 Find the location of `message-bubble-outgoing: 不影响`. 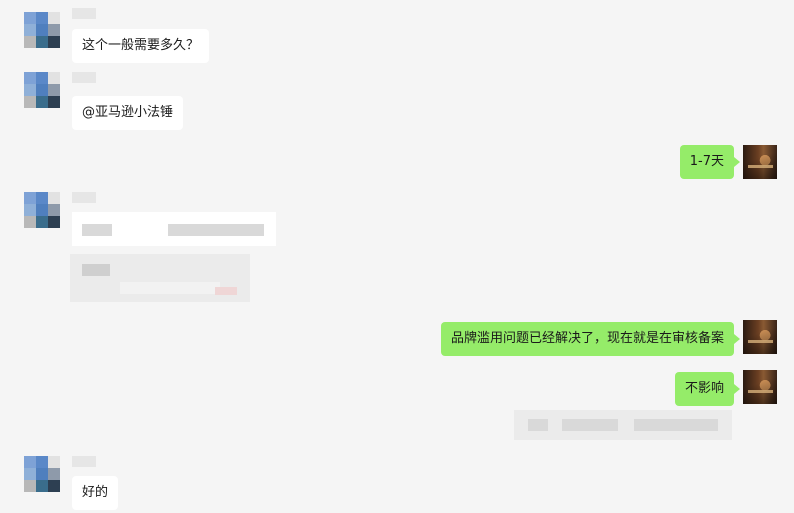

message-bubble-outgoing: 不影响 is located at coordinates (707, 389).